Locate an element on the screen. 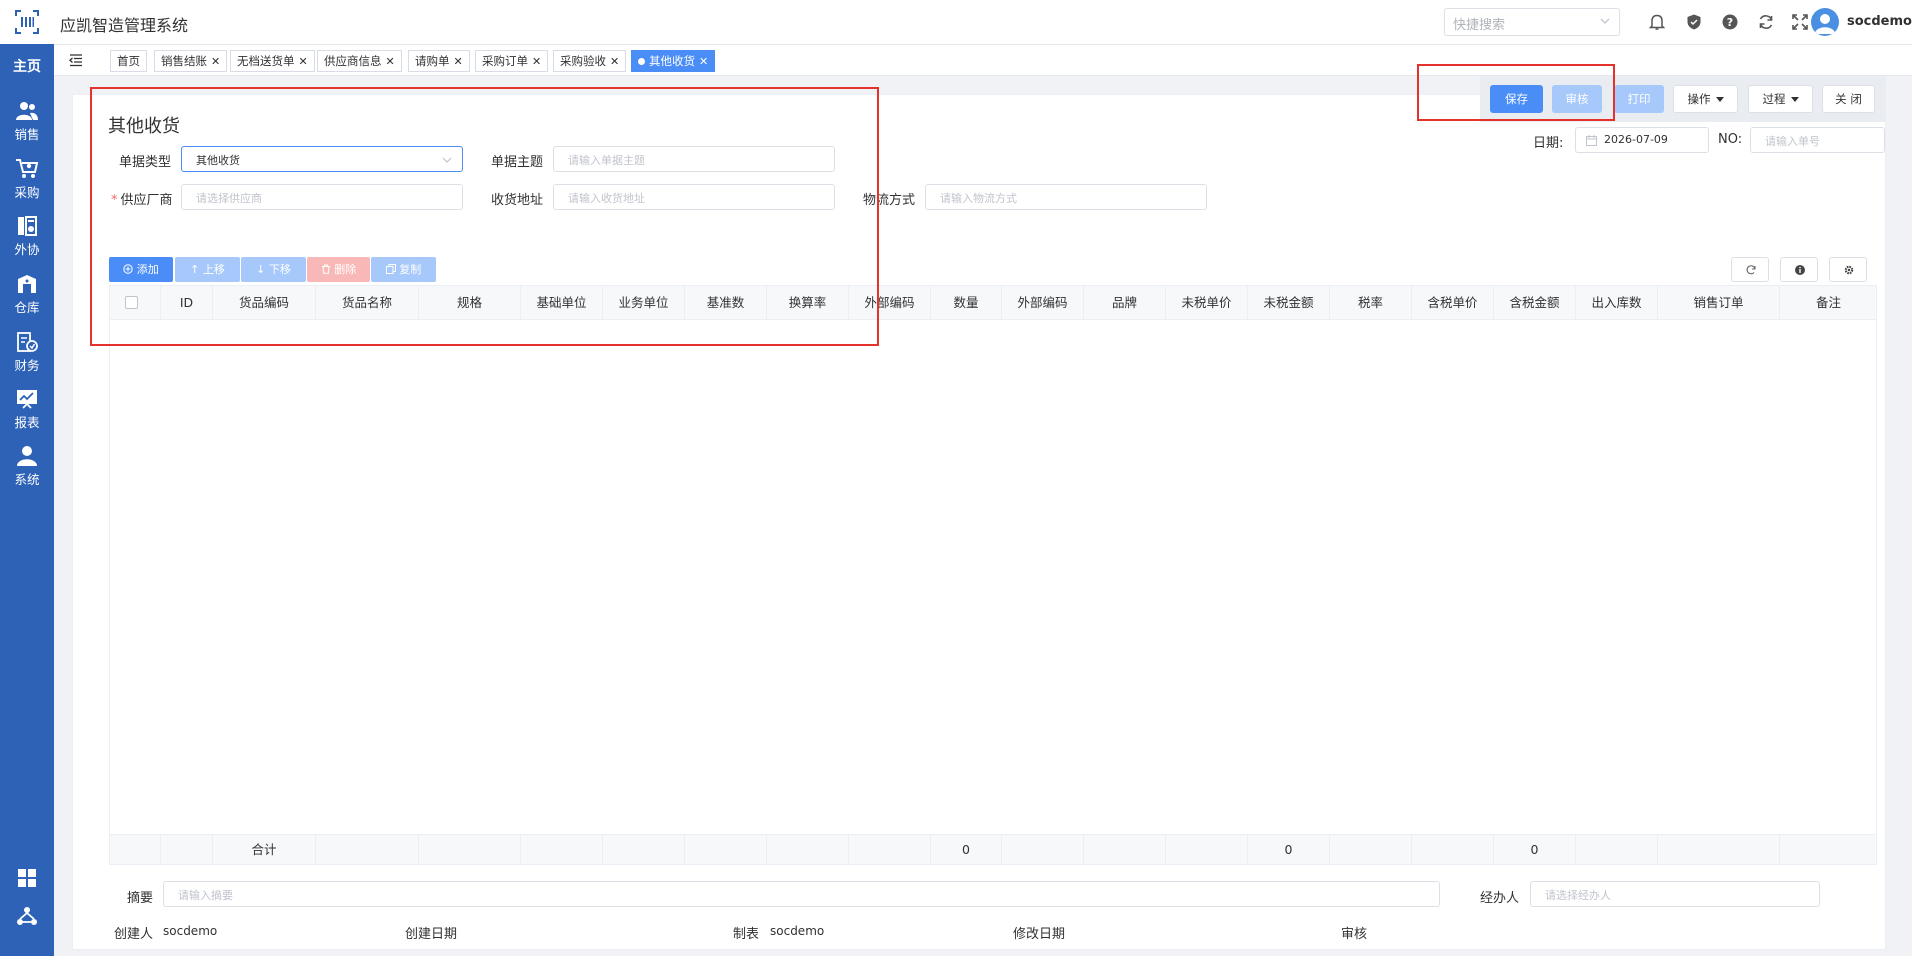  tab-undocumented-delivery: 无档送货单 ✕ is located at coordinates (272, 61).